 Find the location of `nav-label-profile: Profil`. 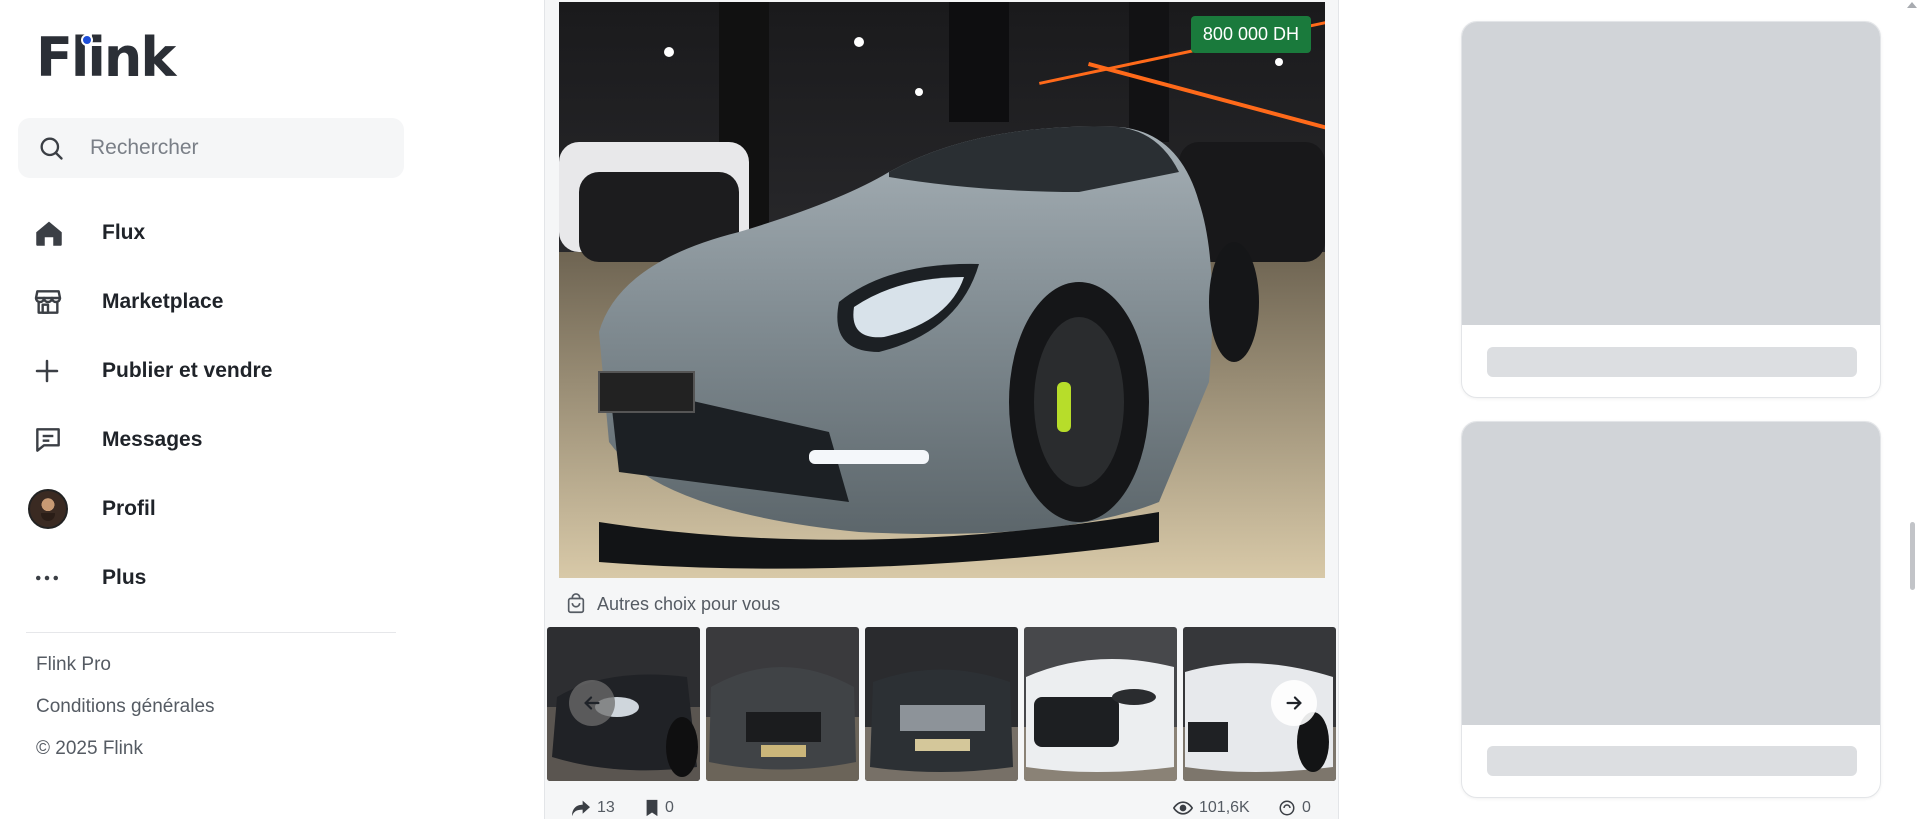

nav-label-profile: Profil is located at coordinates (129, 508).